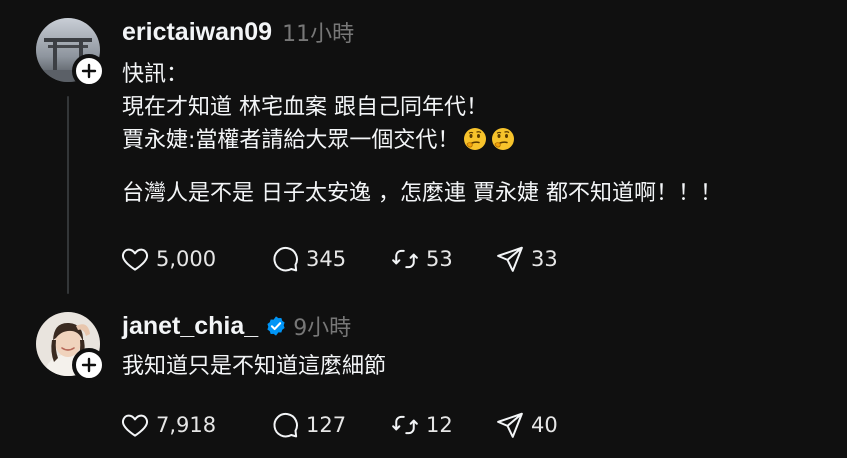 The width and height of the screenshot is (847, 458). I want to click on post-header: erictaiwan09 11小時, so click(238, 32).